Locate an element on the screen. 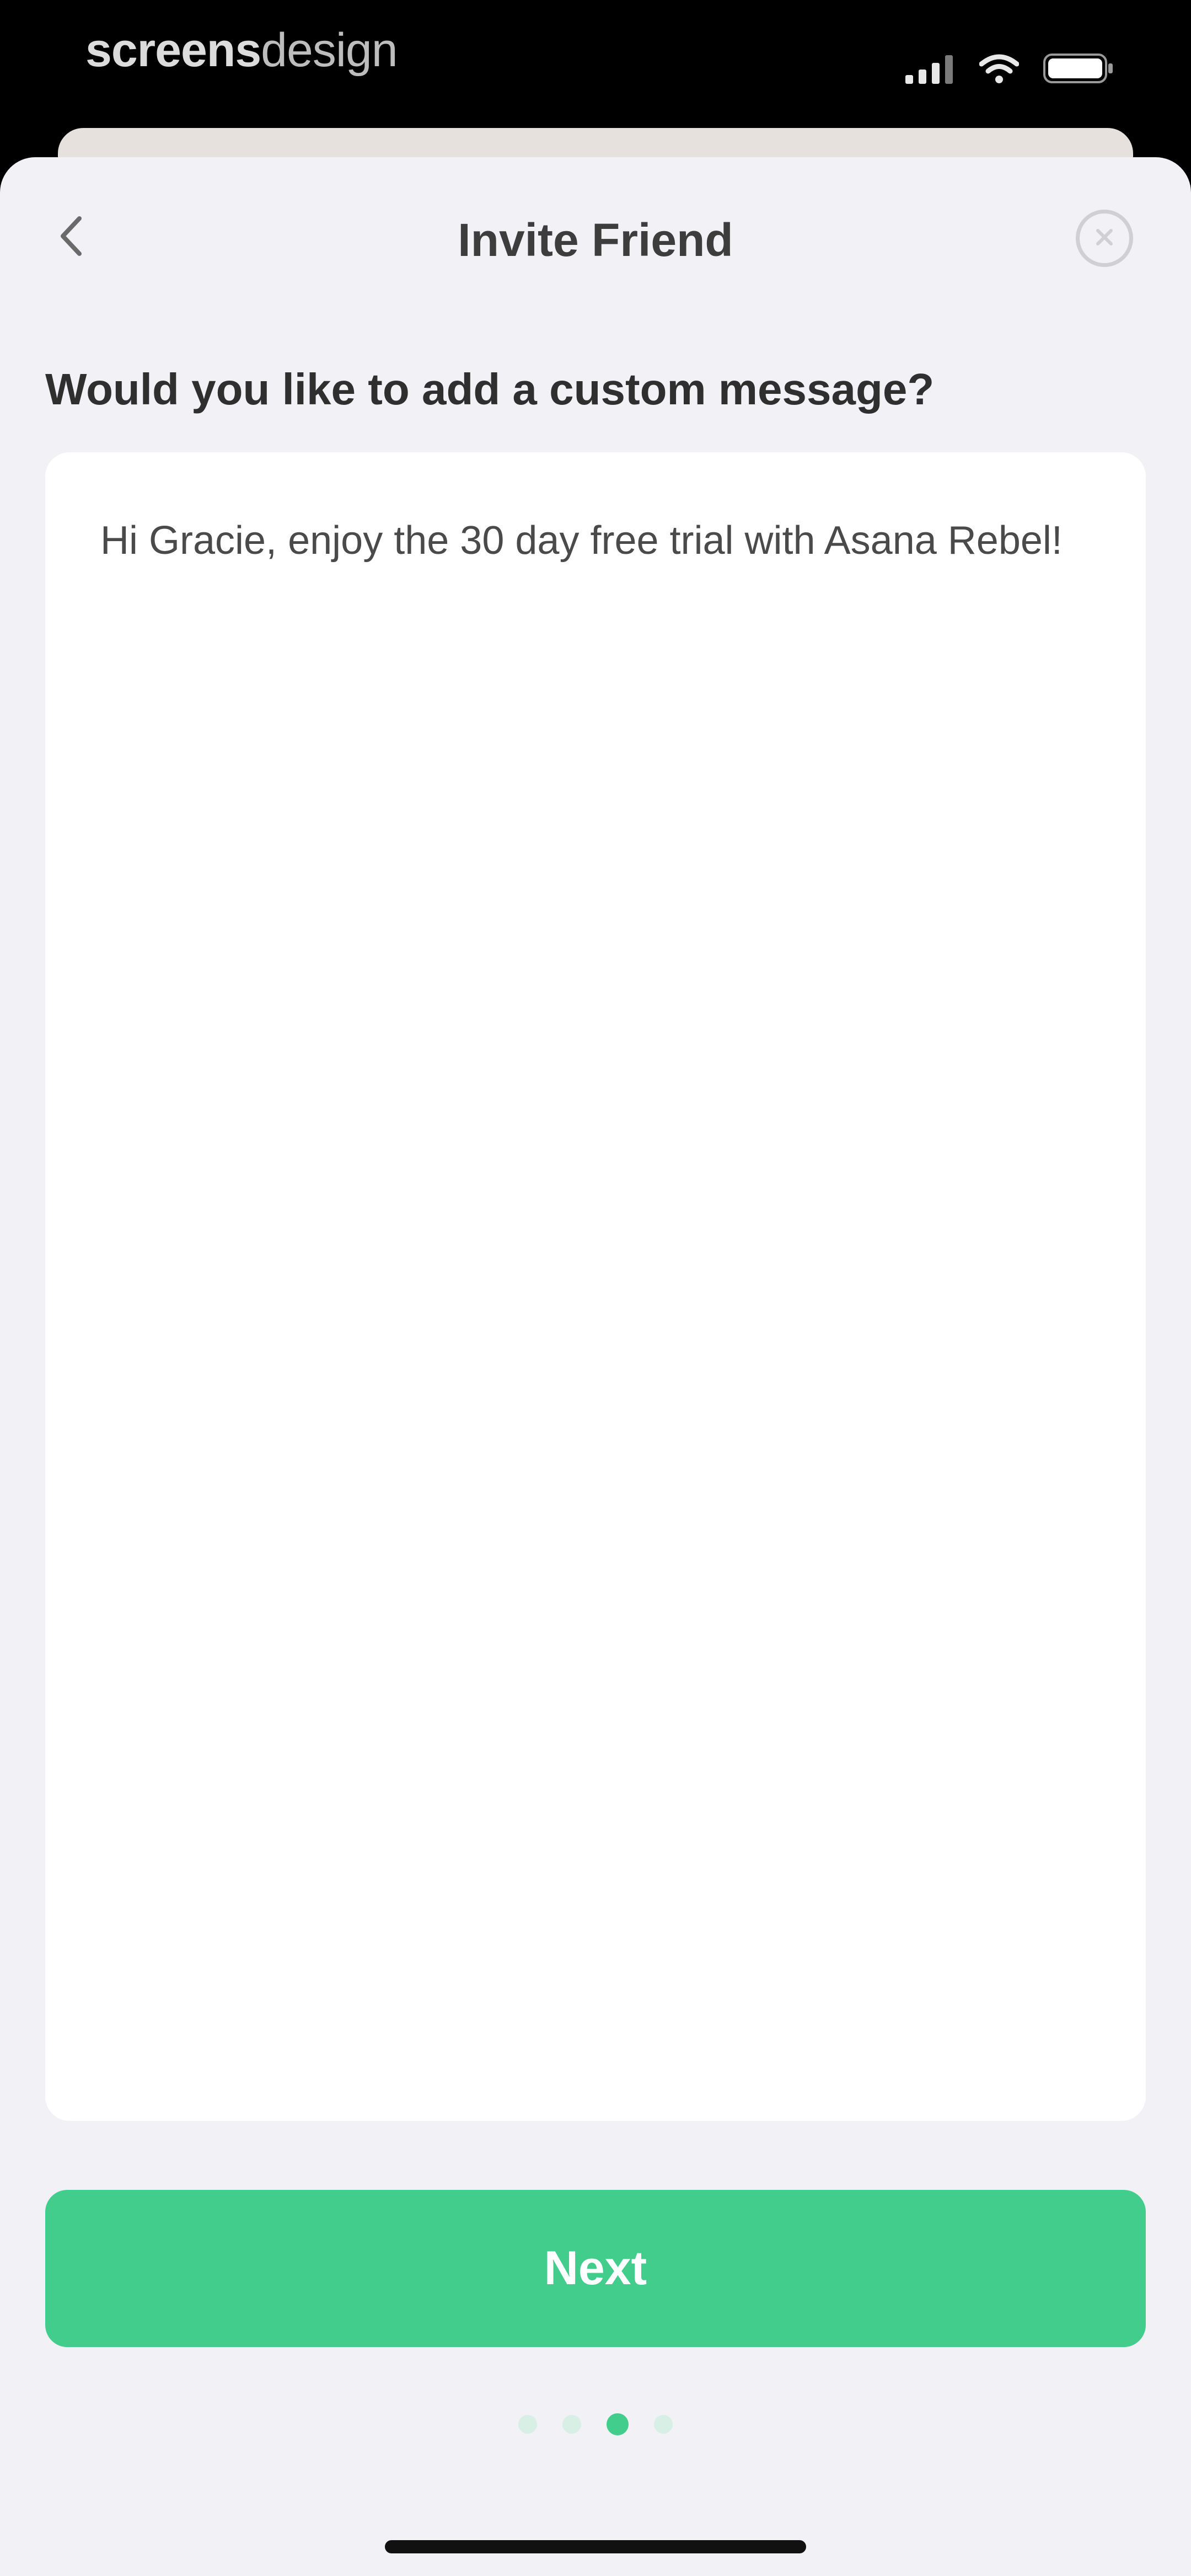  close-button is located at coordinates (1104, 238).